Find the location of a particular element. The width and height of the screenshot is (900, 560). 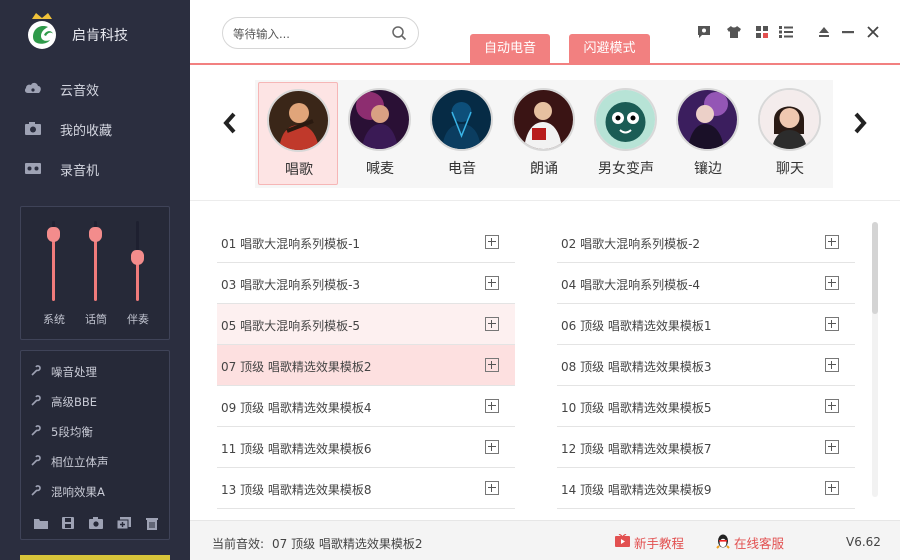

template-label: 06 顶级 唱歌精选效果模板1 is located at coordinates (636, 326).